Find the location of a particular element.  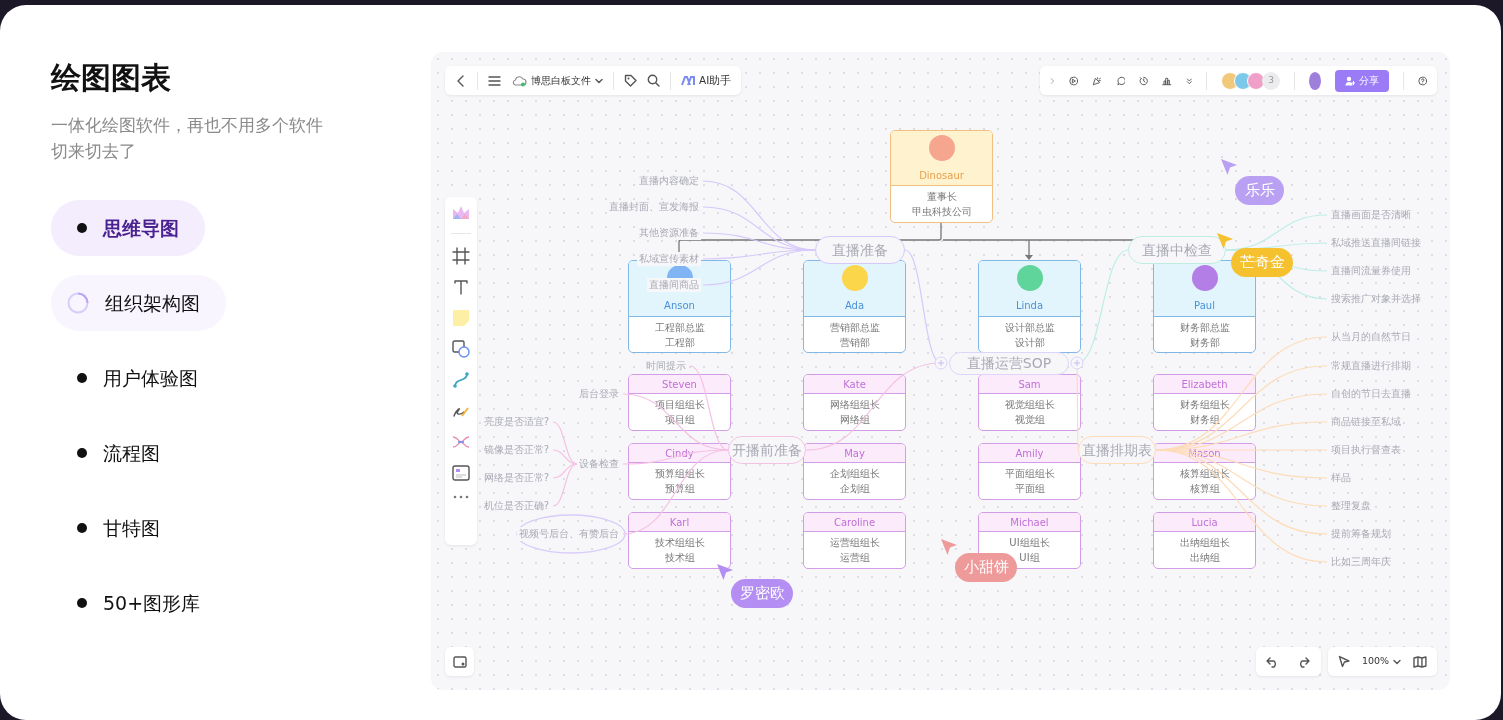

feature-tab: 用户体验图 is located at coordinates (137, 378).